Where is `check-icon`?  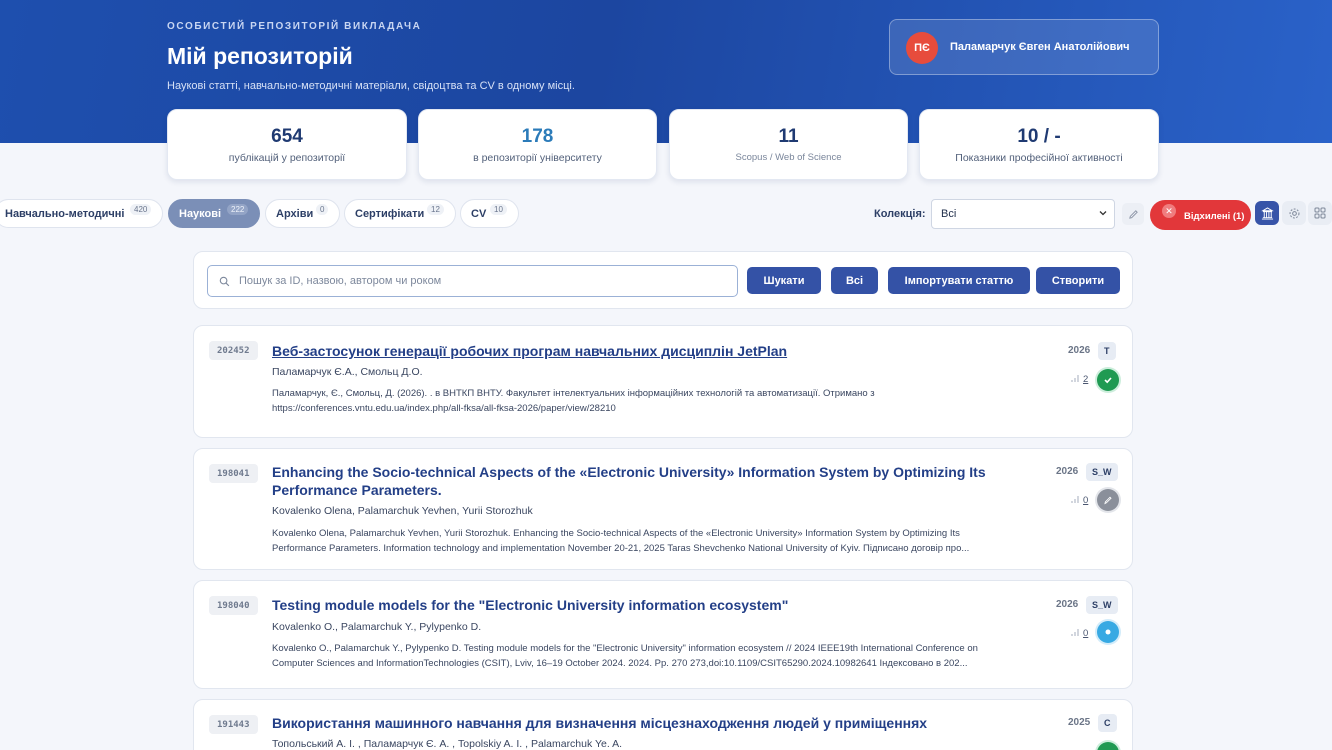
check-icon is located at coordinates (1108, 380).